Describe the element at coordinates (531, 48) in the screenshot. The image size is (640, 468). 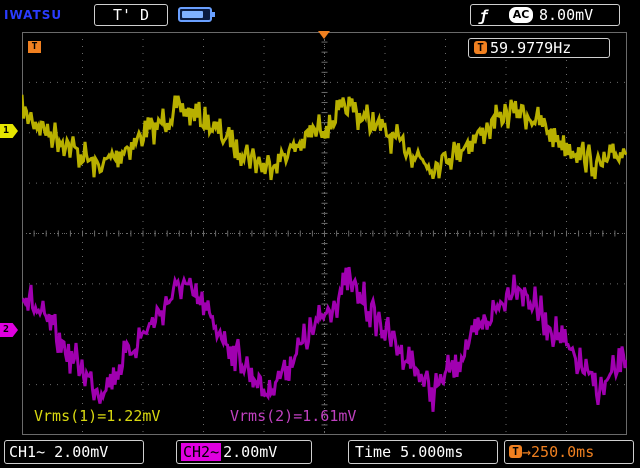
I see `frequency-value: 59.9779Hz` at that location.